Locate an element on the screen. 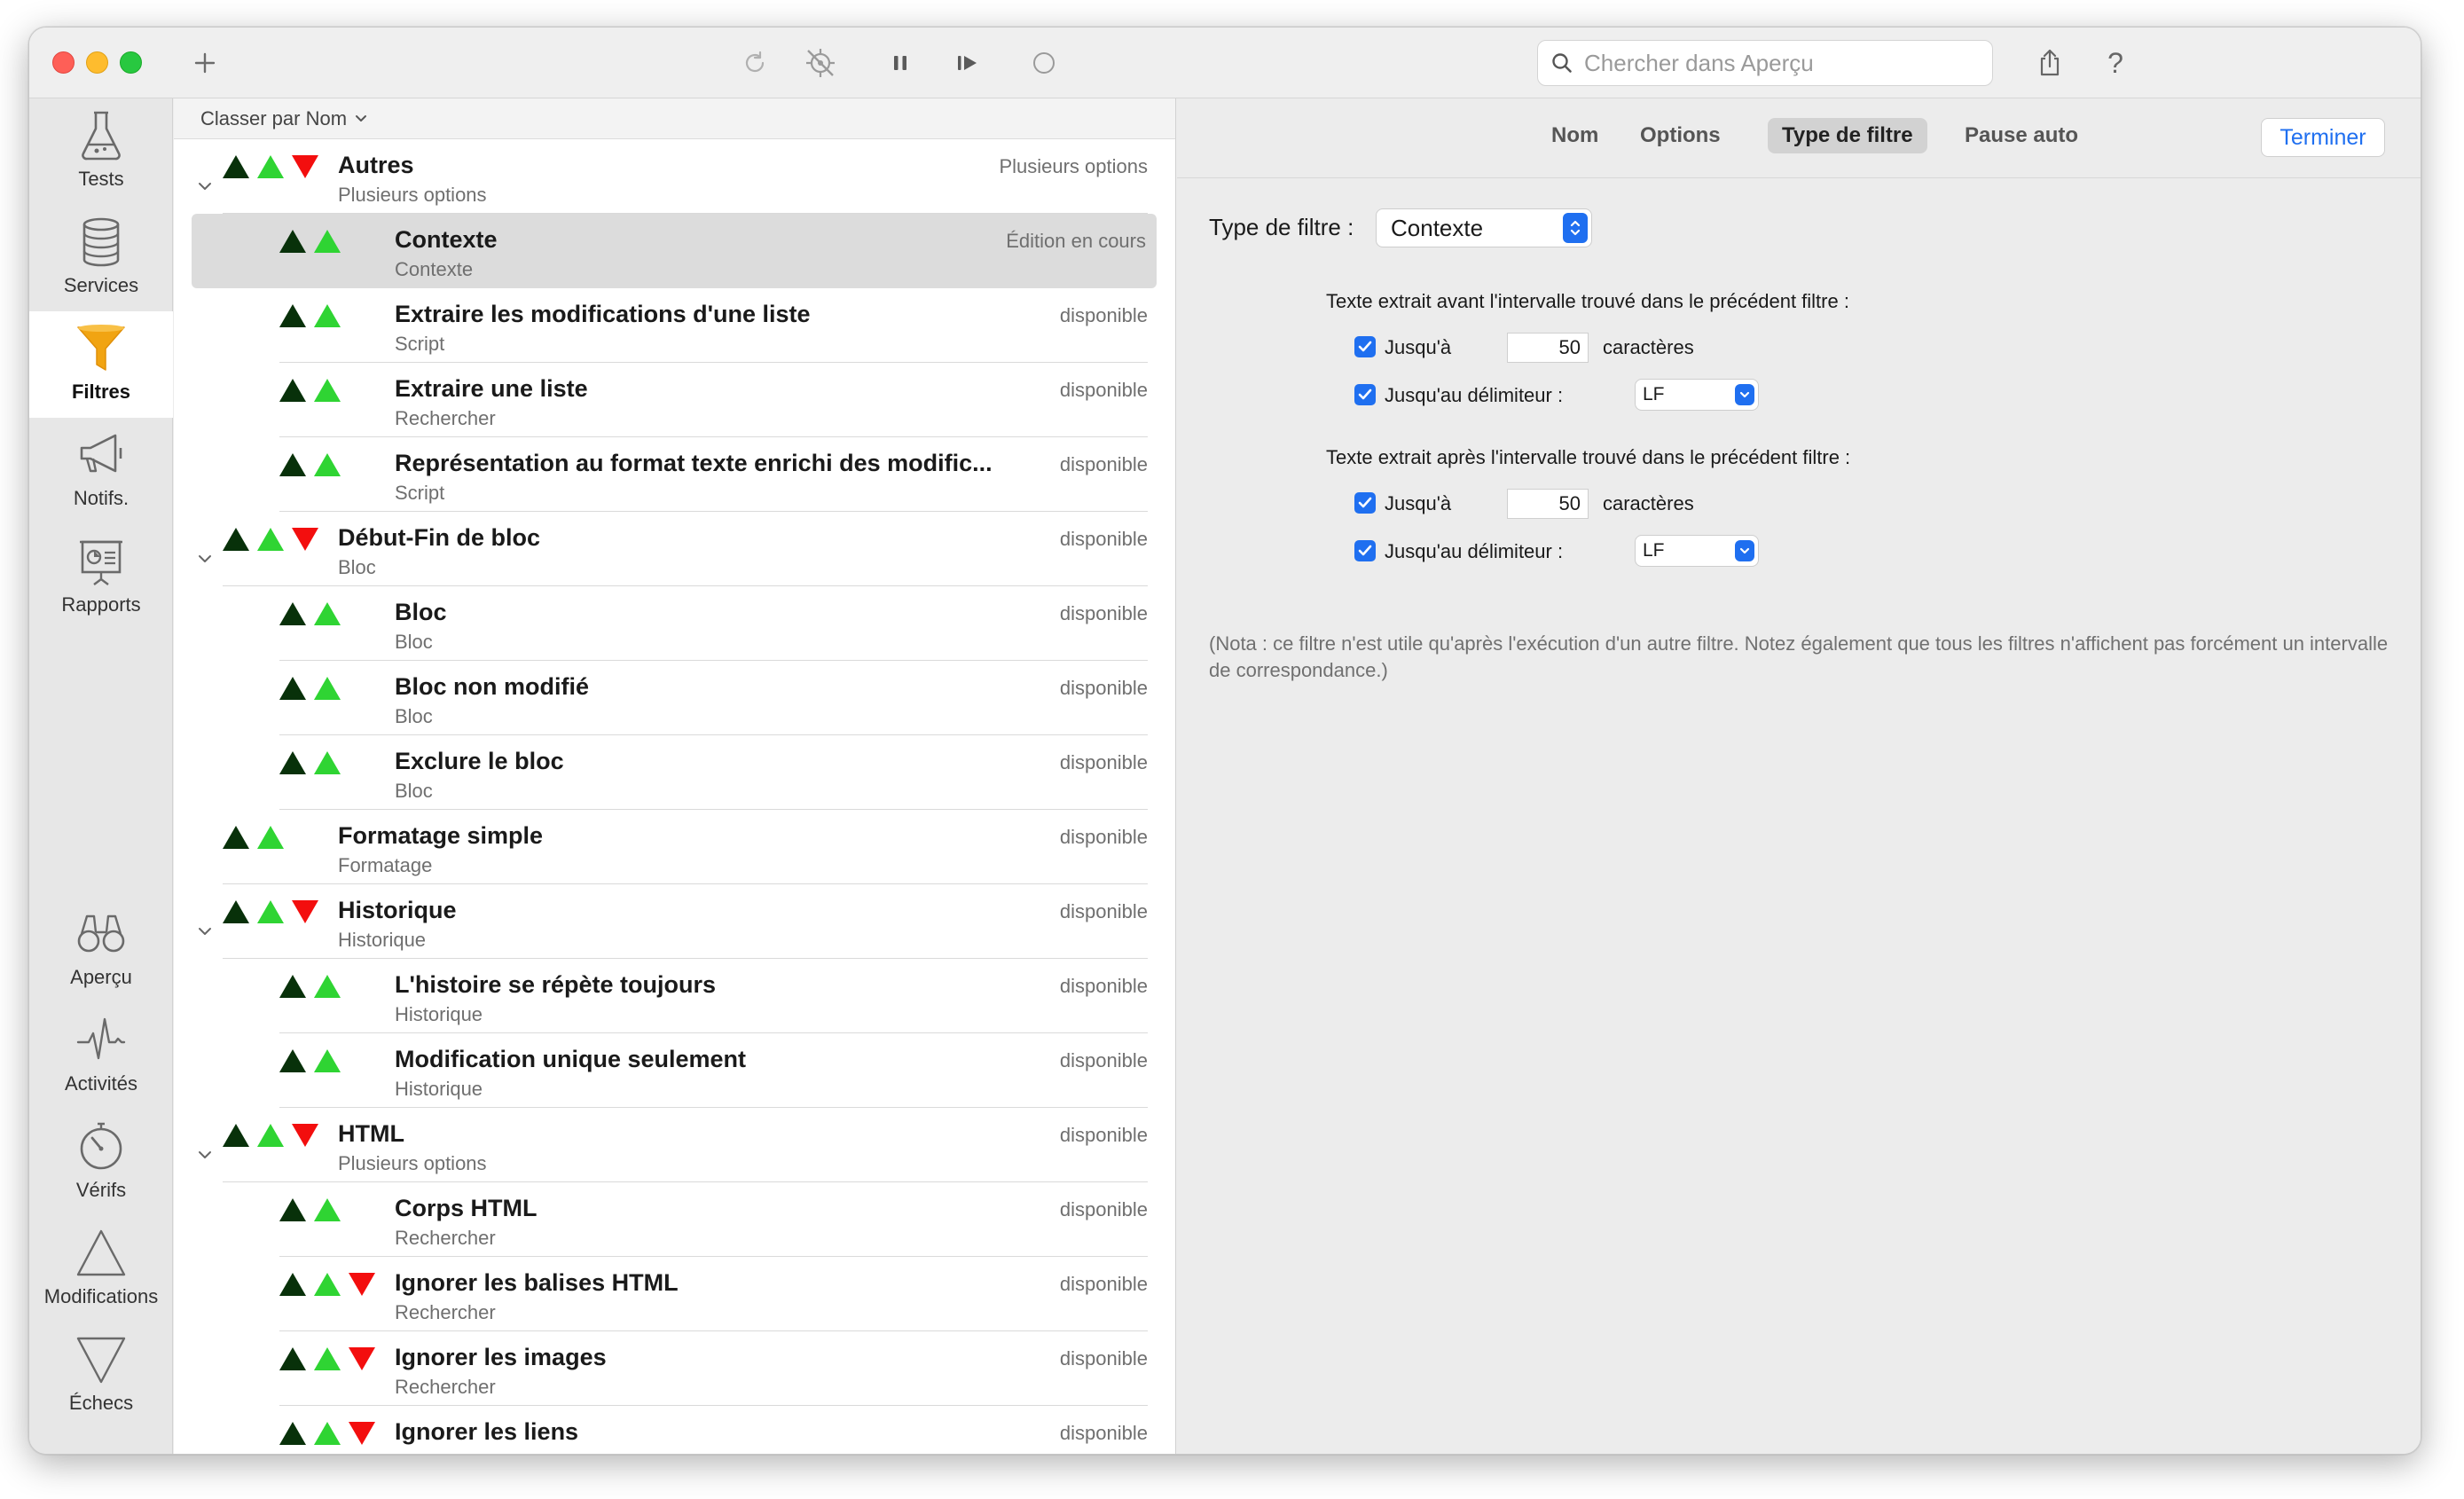 This screenshot has height=1499, width=2464. after-delimiter-popup: LF is located at coordinates (1697, 551).